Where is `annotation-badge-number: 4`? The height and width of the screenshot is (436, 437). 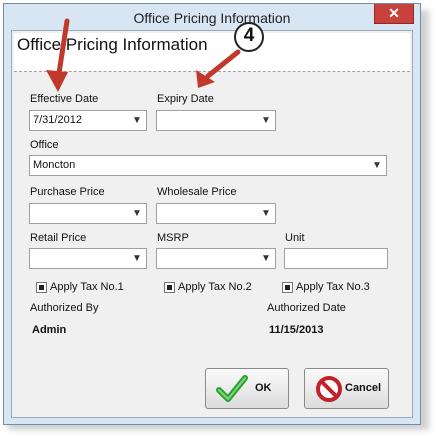 annotation-badge-number: 4 is located at coordinates (249, 35).